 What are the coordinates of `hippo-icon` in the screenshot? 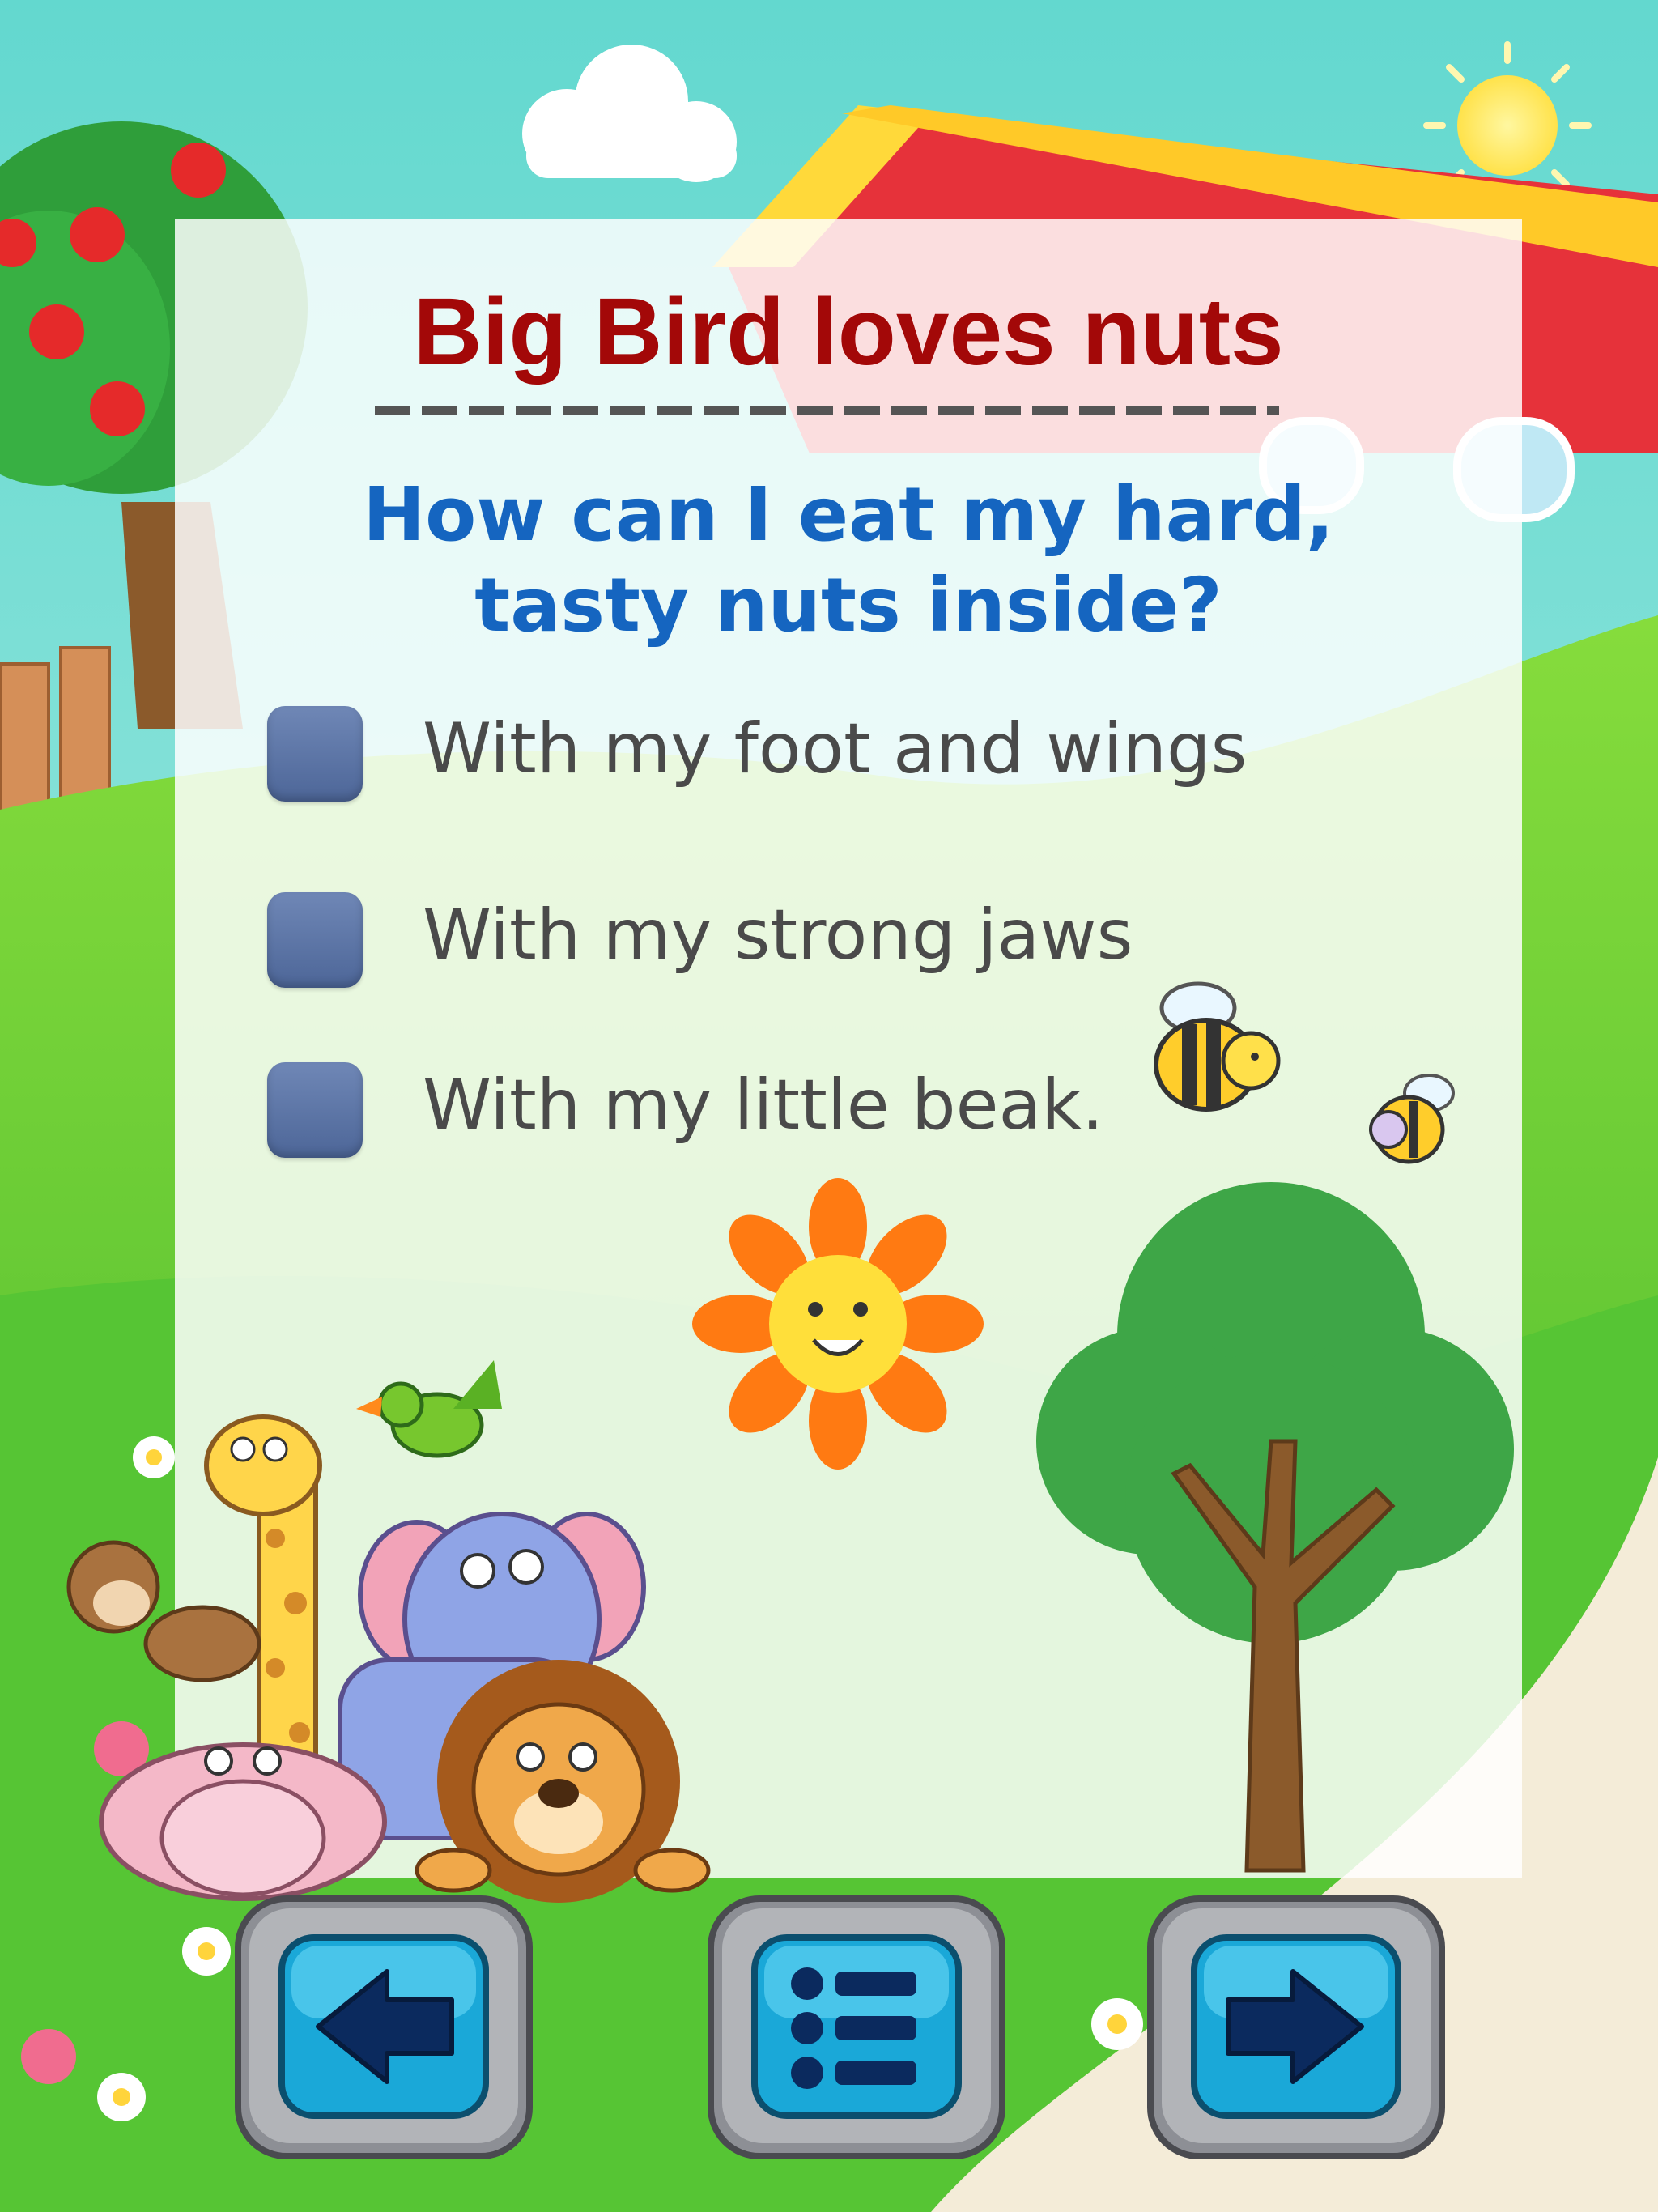 It's located at (243, 1822).